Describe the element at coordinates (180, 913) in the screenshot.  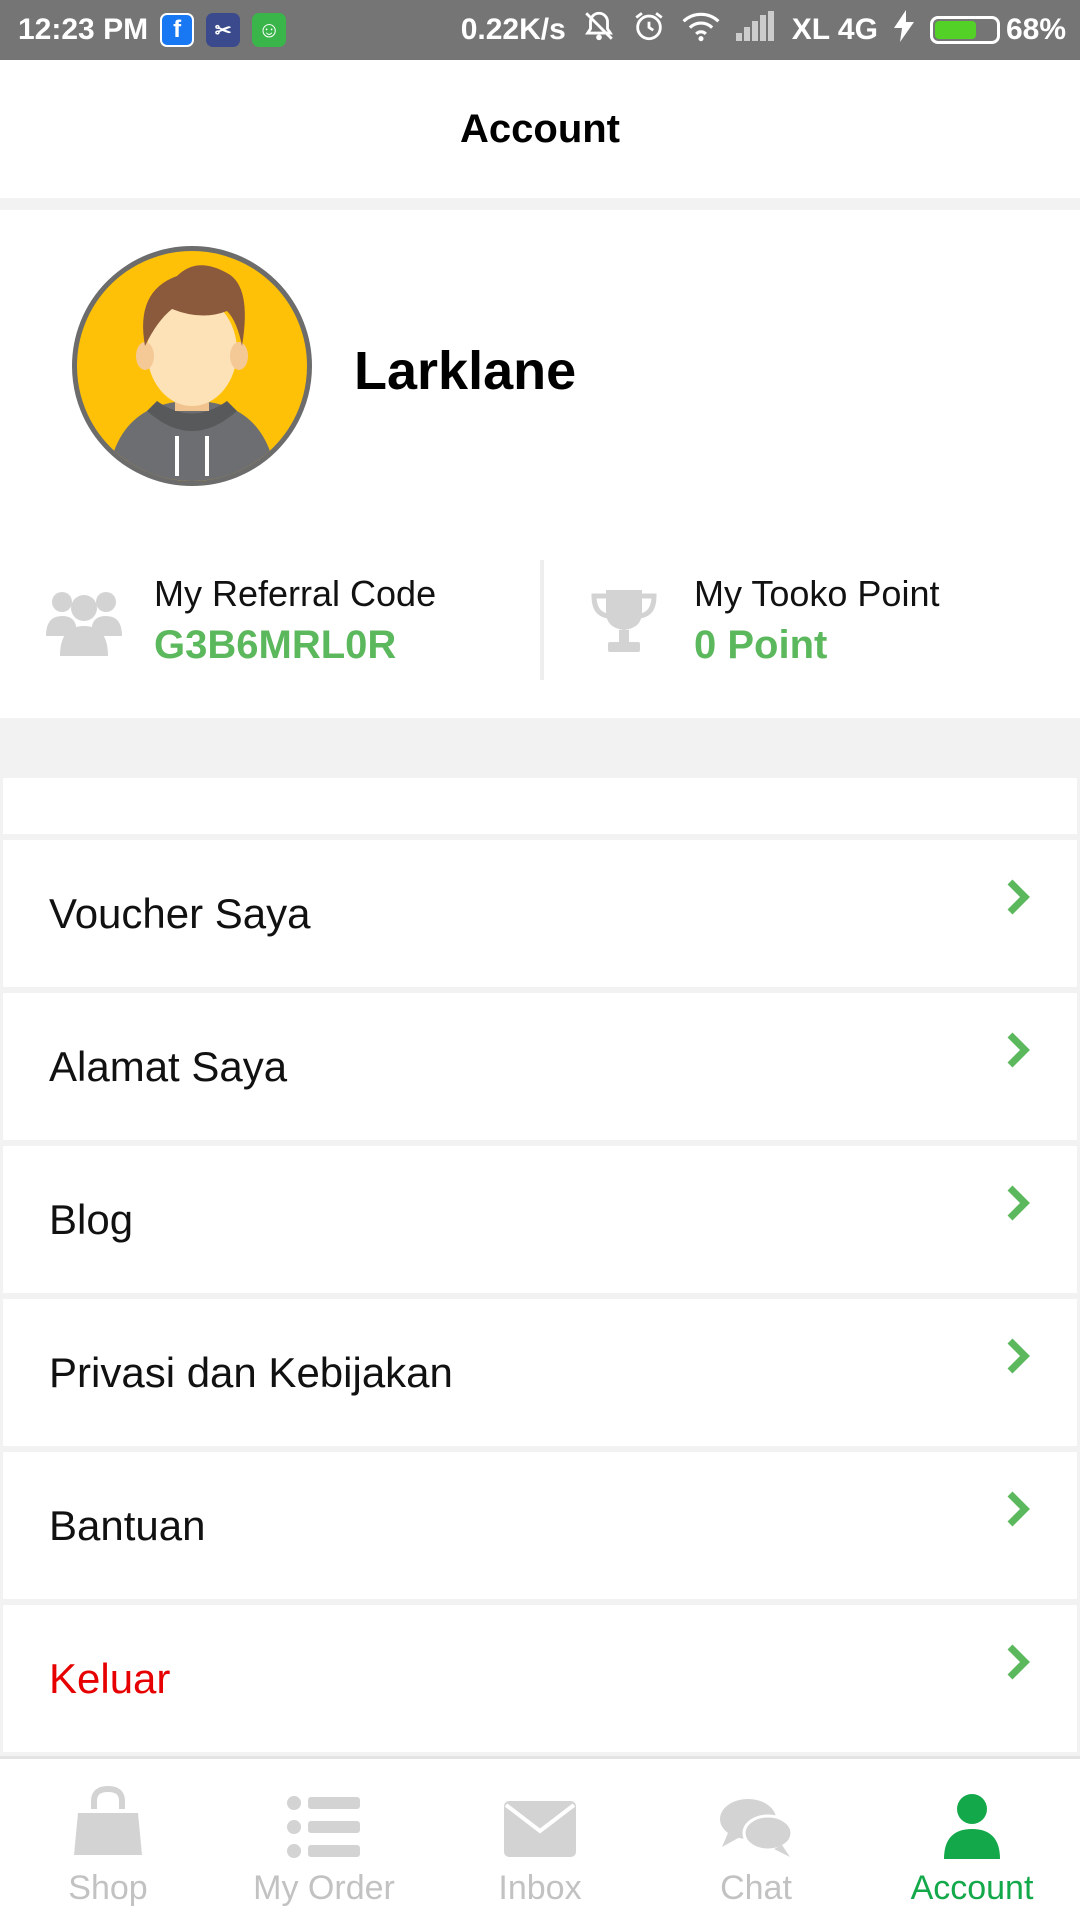
I see `menu-item-label: Voucher Saya` at that location.